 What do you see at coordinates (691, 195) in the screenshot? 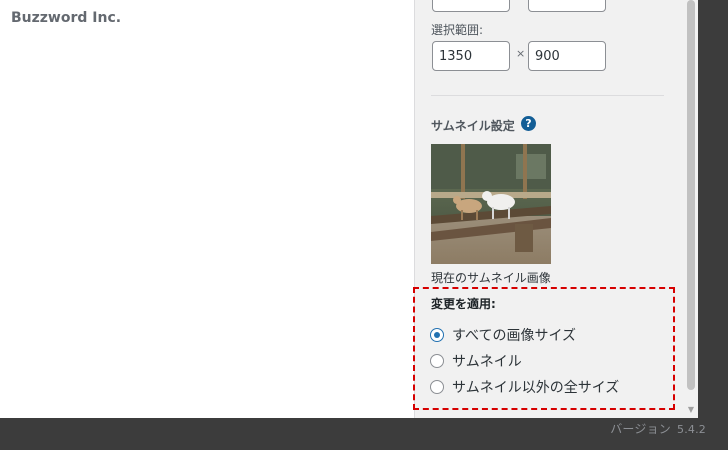
I see `scrollbar-thumb` at bounding box center [691, 195].